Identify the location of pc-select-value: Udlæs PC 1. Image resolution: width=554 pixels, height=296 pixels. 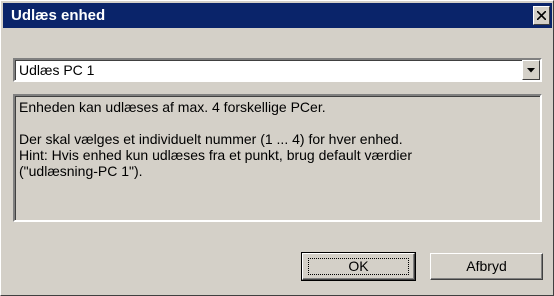
(57, 70).